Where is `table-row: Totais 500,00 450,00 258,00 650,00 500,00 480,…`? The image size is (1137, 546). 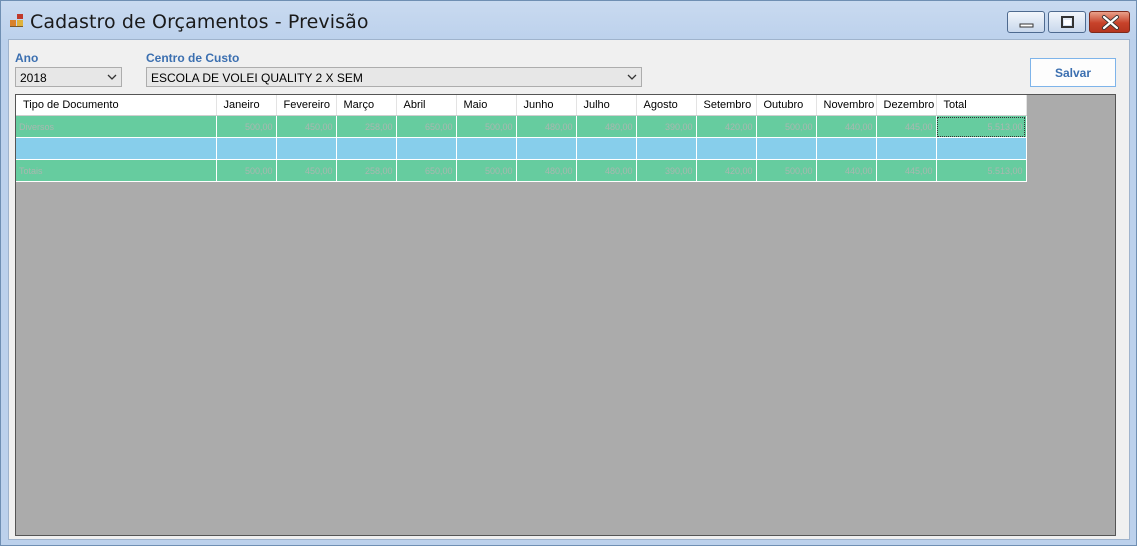
table-row: Totais 500,00 450,00 258,00 650,00 500,00 480,… is located at coordinates (521, 170).